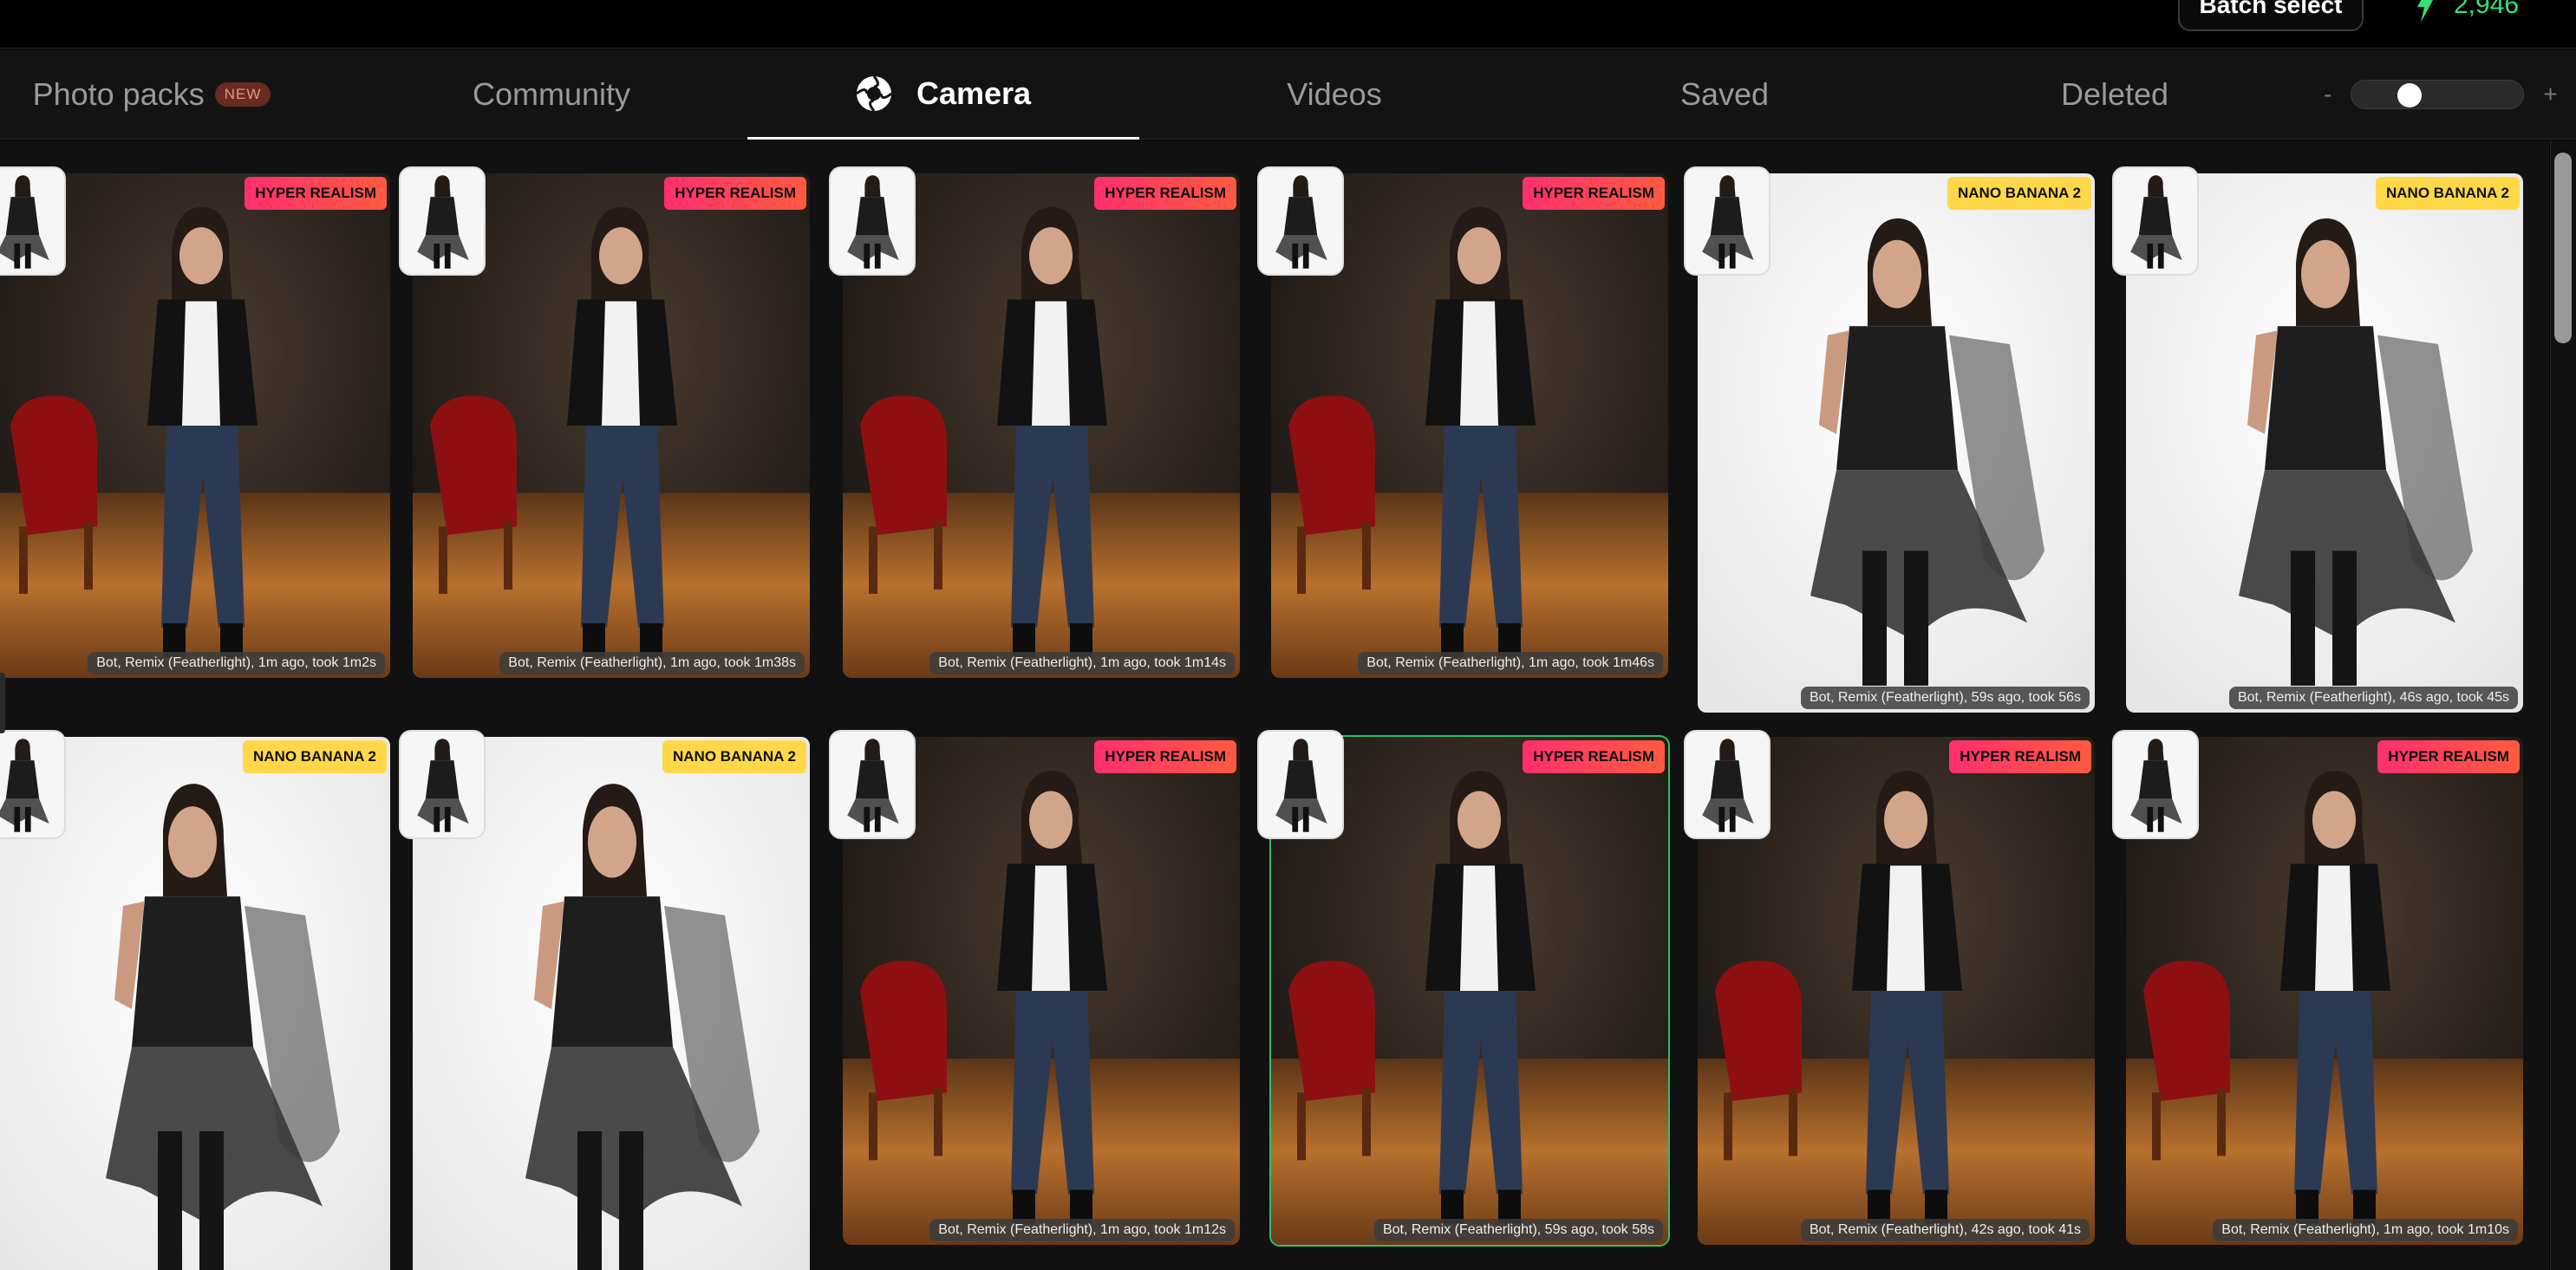 The height and width of the screenshot is (1270, 2576). What do you see at coordinates (2328, 94) in the screenshot?
I see `zoom-out-button: -` at bounding box center [2328, 94].